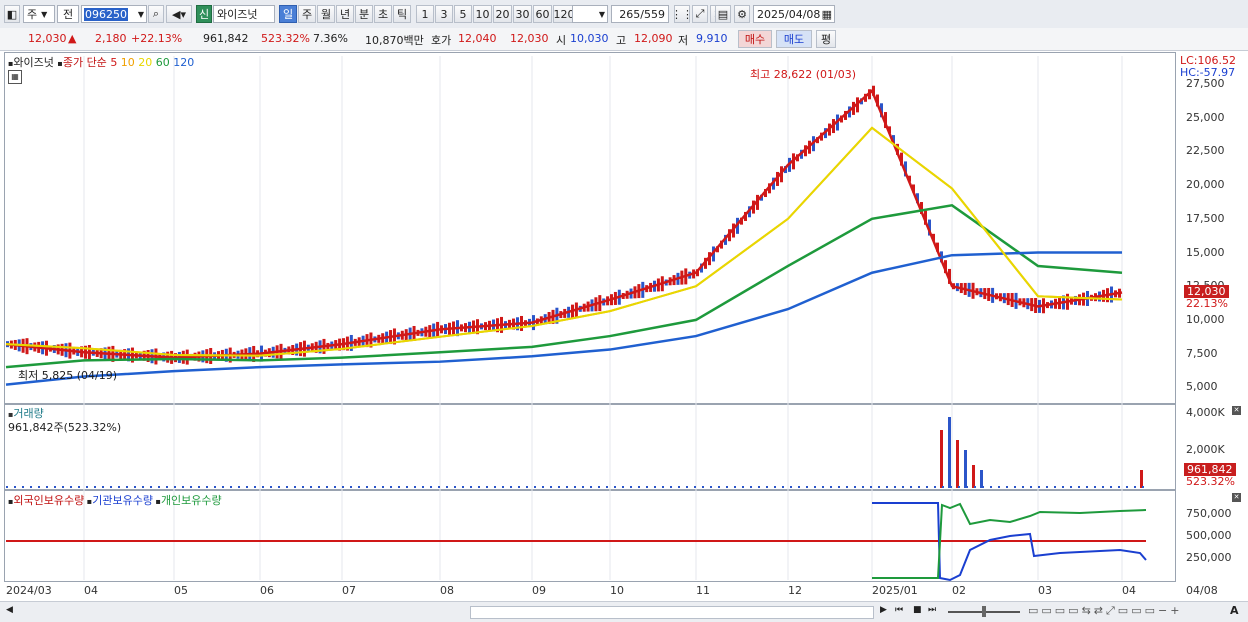 The width and height of the screenshot is (1248, 622). I want to click on zoom-slider-handle, so click(984, 611).